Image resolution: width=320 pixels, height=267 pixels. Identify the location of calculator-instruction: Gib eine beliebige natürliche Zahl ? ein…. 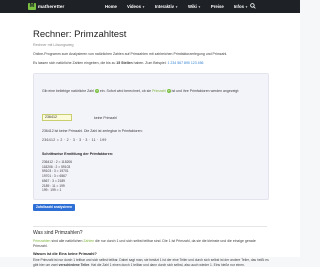
(147, 91).